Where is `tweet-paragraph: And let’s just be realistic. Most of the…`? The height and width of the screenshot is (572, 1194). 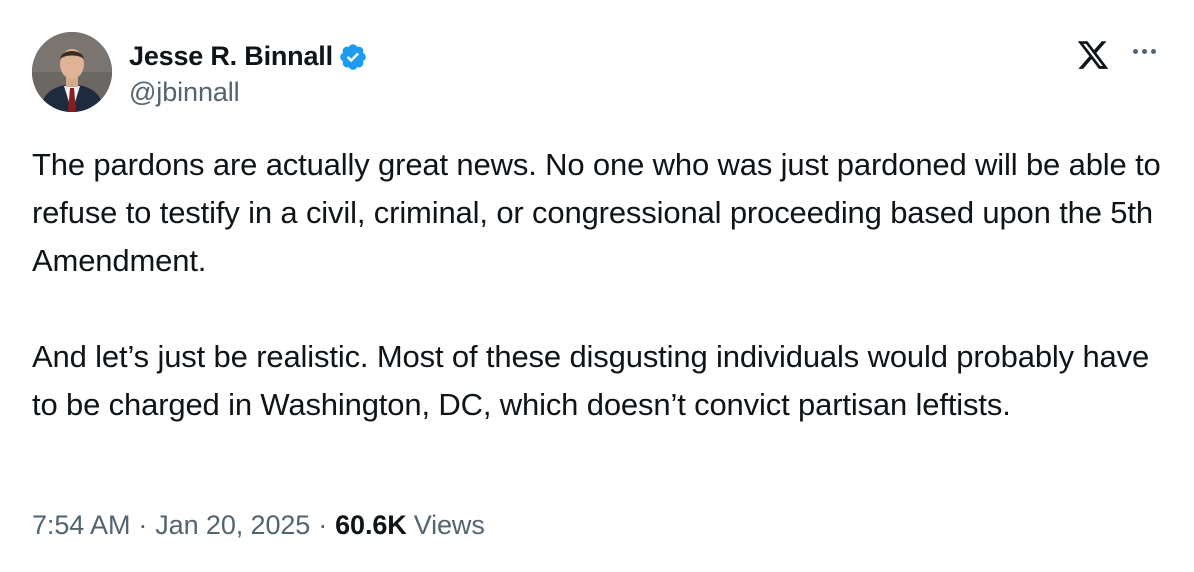 tweet-paragraph: And let’s just be realistic. Most of the… is located at coordinates (591, 380).